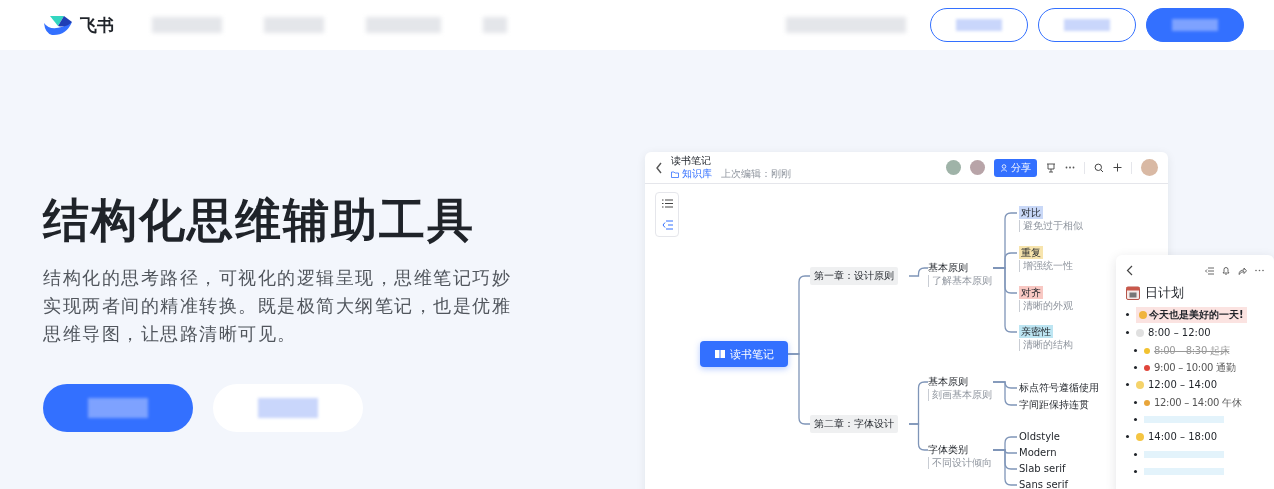 The height and width of the screenshot is (489, 1274). What do you see at coordinates (1015, 167) in the screenshot?
I see `share-button: 分享` at bounding box center [1015, 167].